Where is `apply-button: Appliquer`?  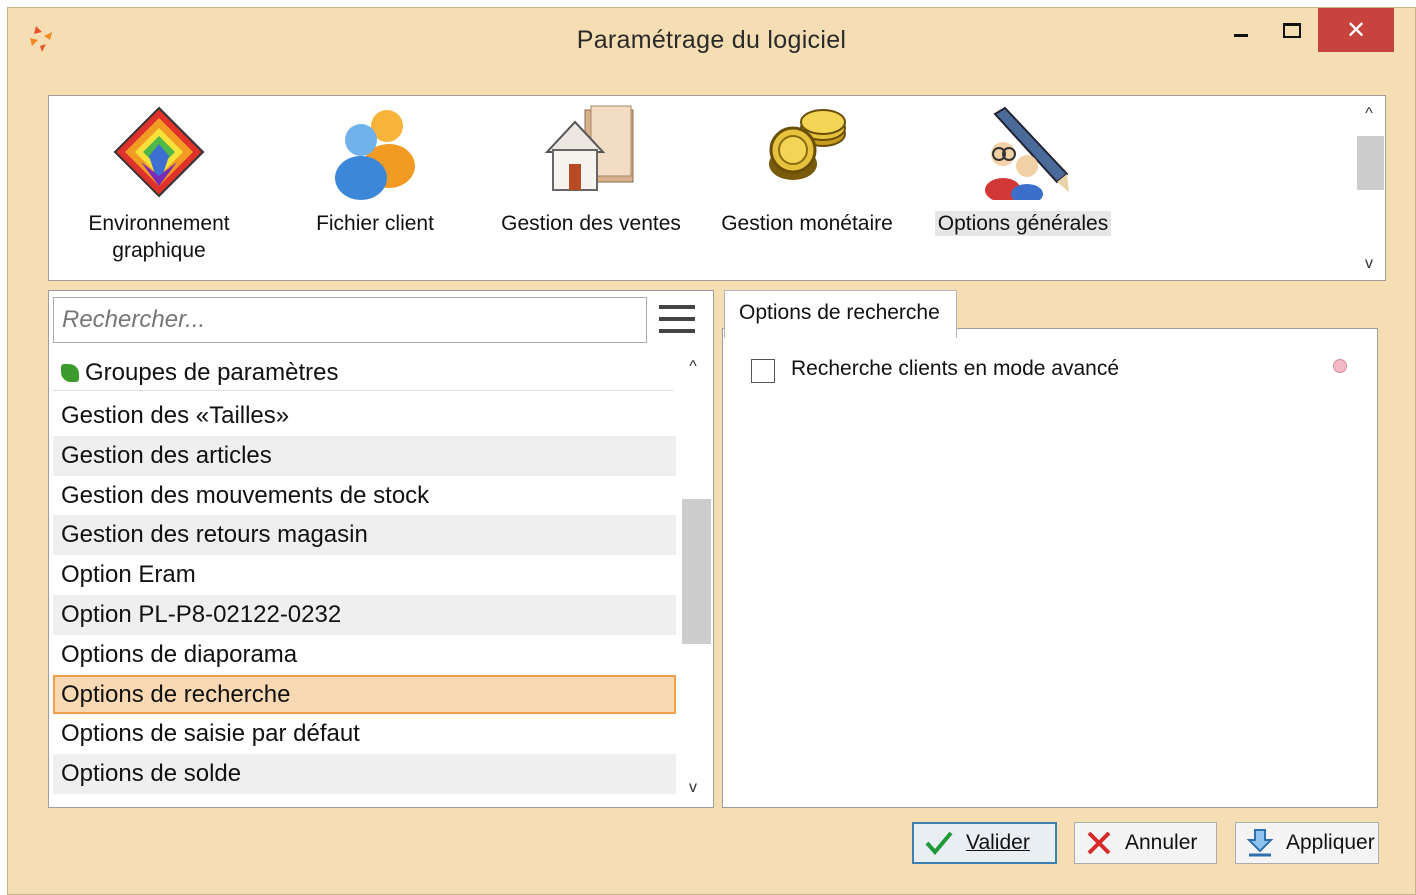 apply-button: Appliquer is located at coordinates (1307, 843).